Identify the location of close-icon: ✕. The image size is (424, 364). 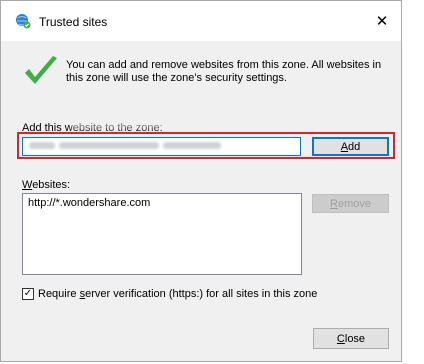
(382, 21).